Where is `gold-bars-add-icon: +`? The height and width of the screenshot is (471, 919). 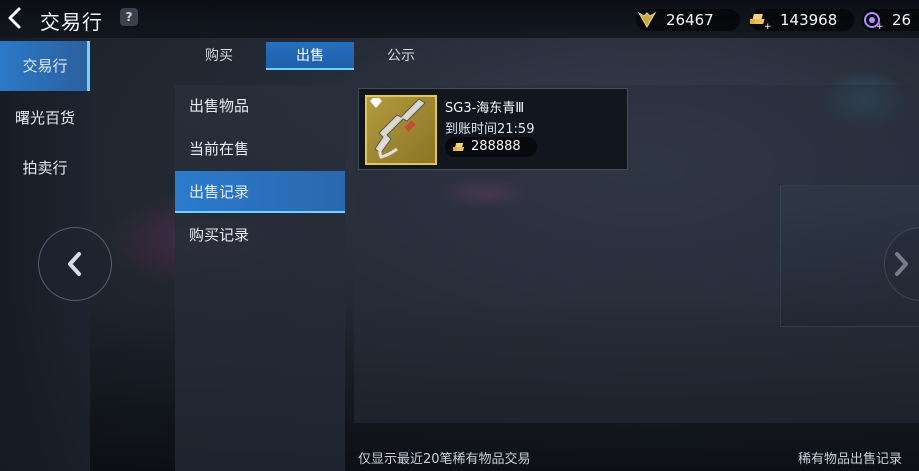 gold-bars-add-icon: + is located at coordinates (761, 22).